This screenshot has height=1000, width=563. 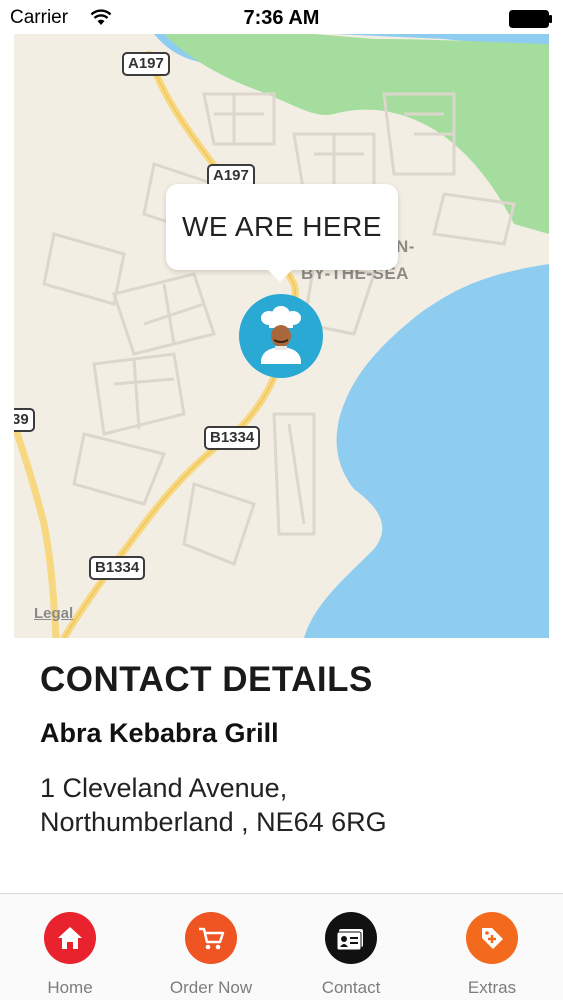 What do you see at coordinates (232, 438) in the screenshot?
I see `road-label-b1334-north: B1334` at bounding box center [232, 438].